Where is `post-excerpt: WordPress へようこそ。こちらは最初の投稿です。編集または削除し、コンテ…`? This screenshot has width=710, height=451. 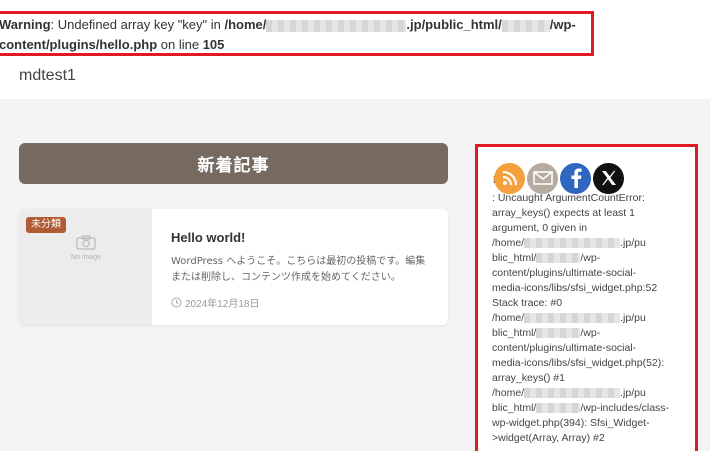
post-excerpt: WordPress へようこそ。こちらは最初の投稿です。編集または削除し、コンテ… is located at coordinates (298, 269).